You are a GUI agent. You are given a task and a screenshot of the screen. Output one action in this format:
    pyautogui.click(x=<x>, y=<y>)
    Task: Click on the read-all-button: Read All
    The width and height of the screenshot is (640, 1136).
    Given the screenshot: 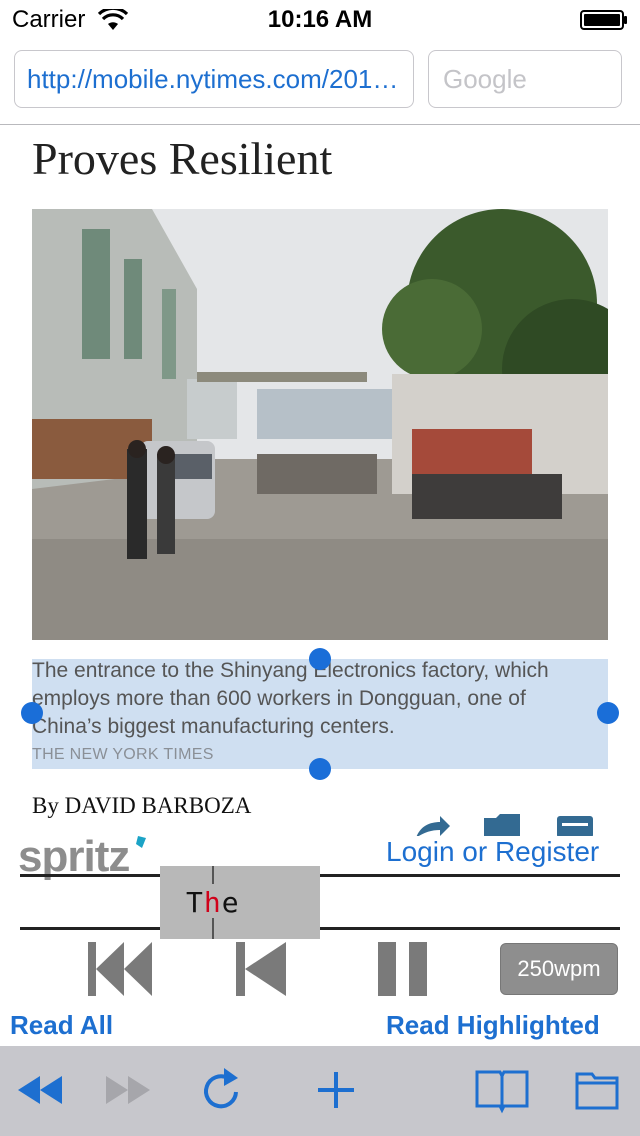 What is the action you would take?
    pyautogui.click(x=61, y=1025)
    